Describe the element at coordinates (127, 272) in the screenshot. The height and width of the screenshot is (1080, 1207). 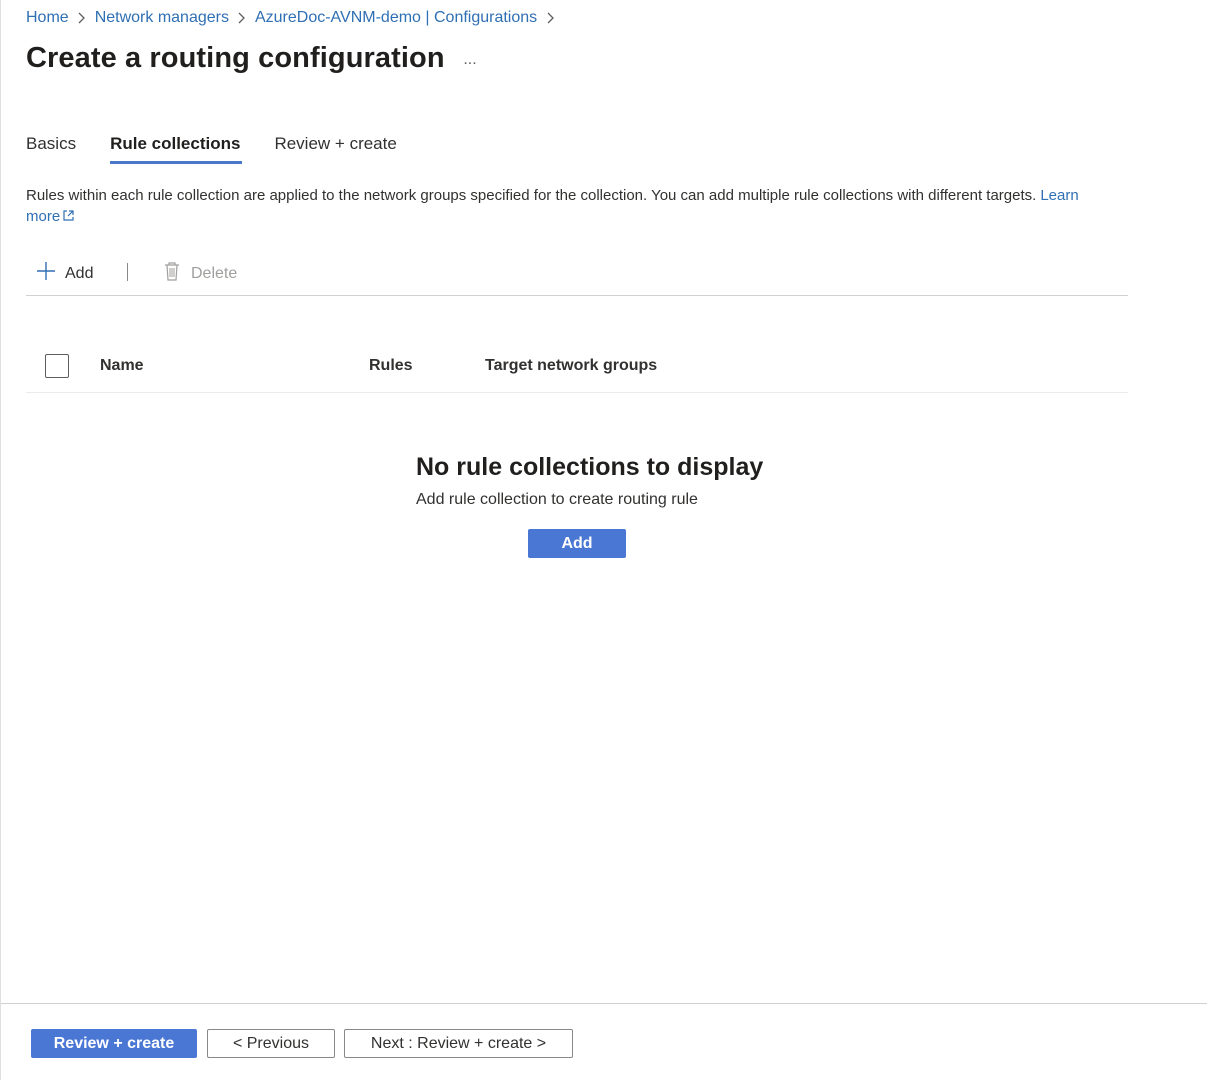
I see `toolbar-divider` at that location.